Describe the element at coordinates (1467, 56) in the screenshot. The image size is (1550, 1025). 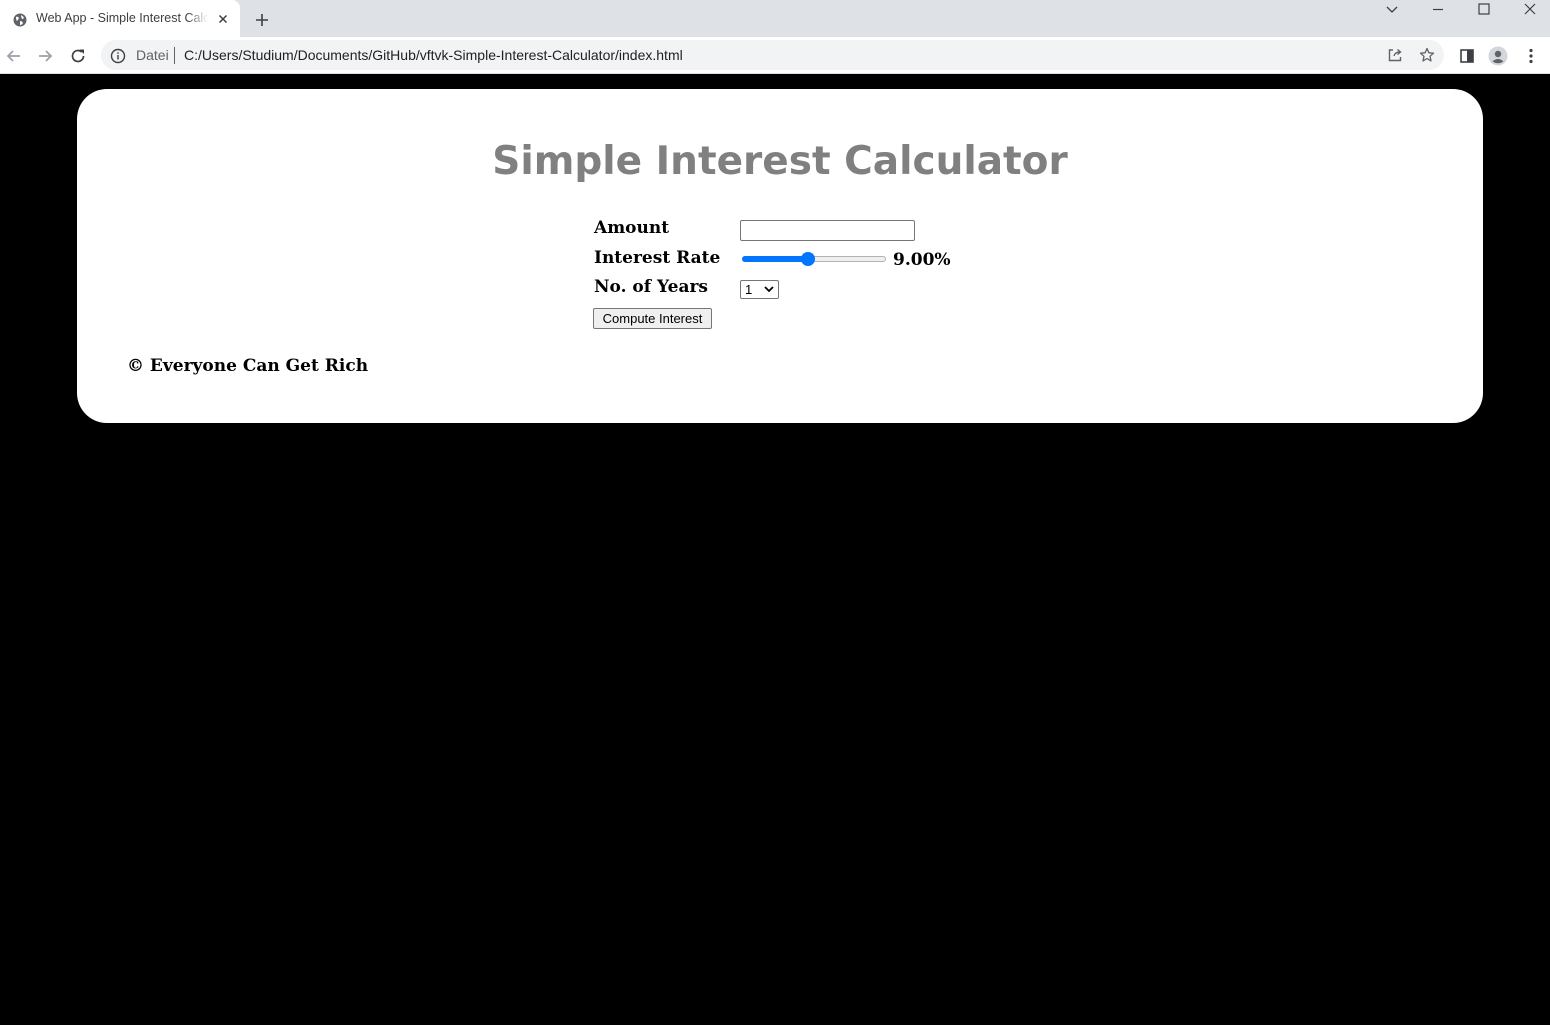
I see `side-panel-icon` at that location.